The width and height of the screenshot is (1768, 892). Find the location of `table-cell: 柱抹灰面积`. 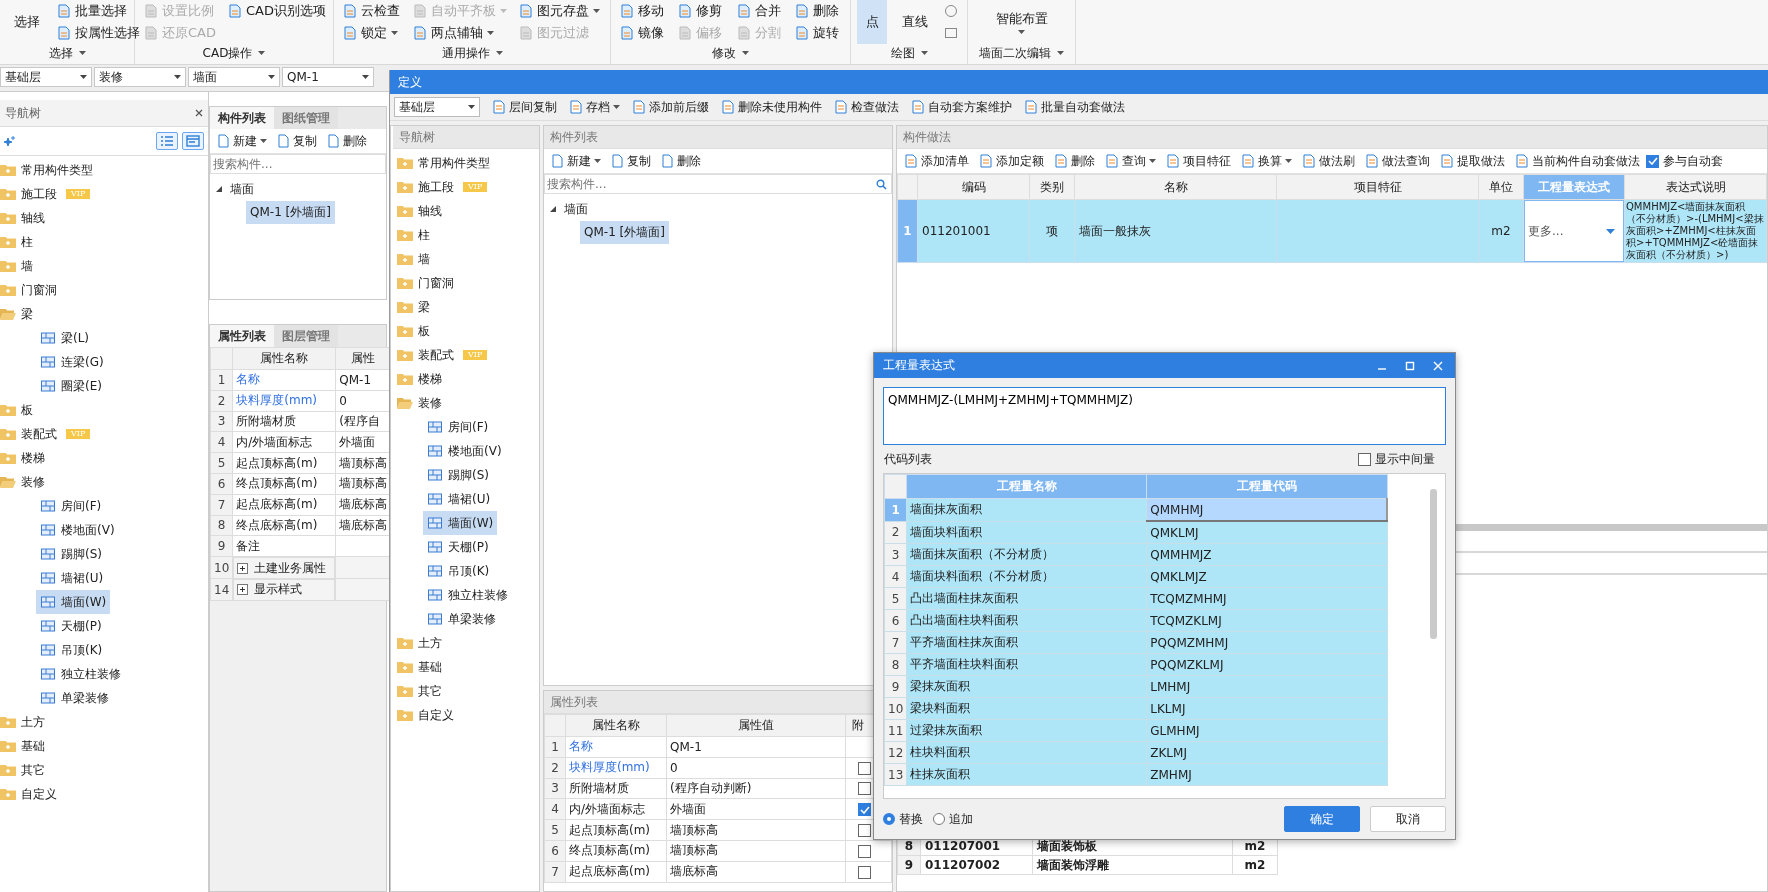

table-cell: 柱抹灰面积 is located at coordinates (1026, 774).